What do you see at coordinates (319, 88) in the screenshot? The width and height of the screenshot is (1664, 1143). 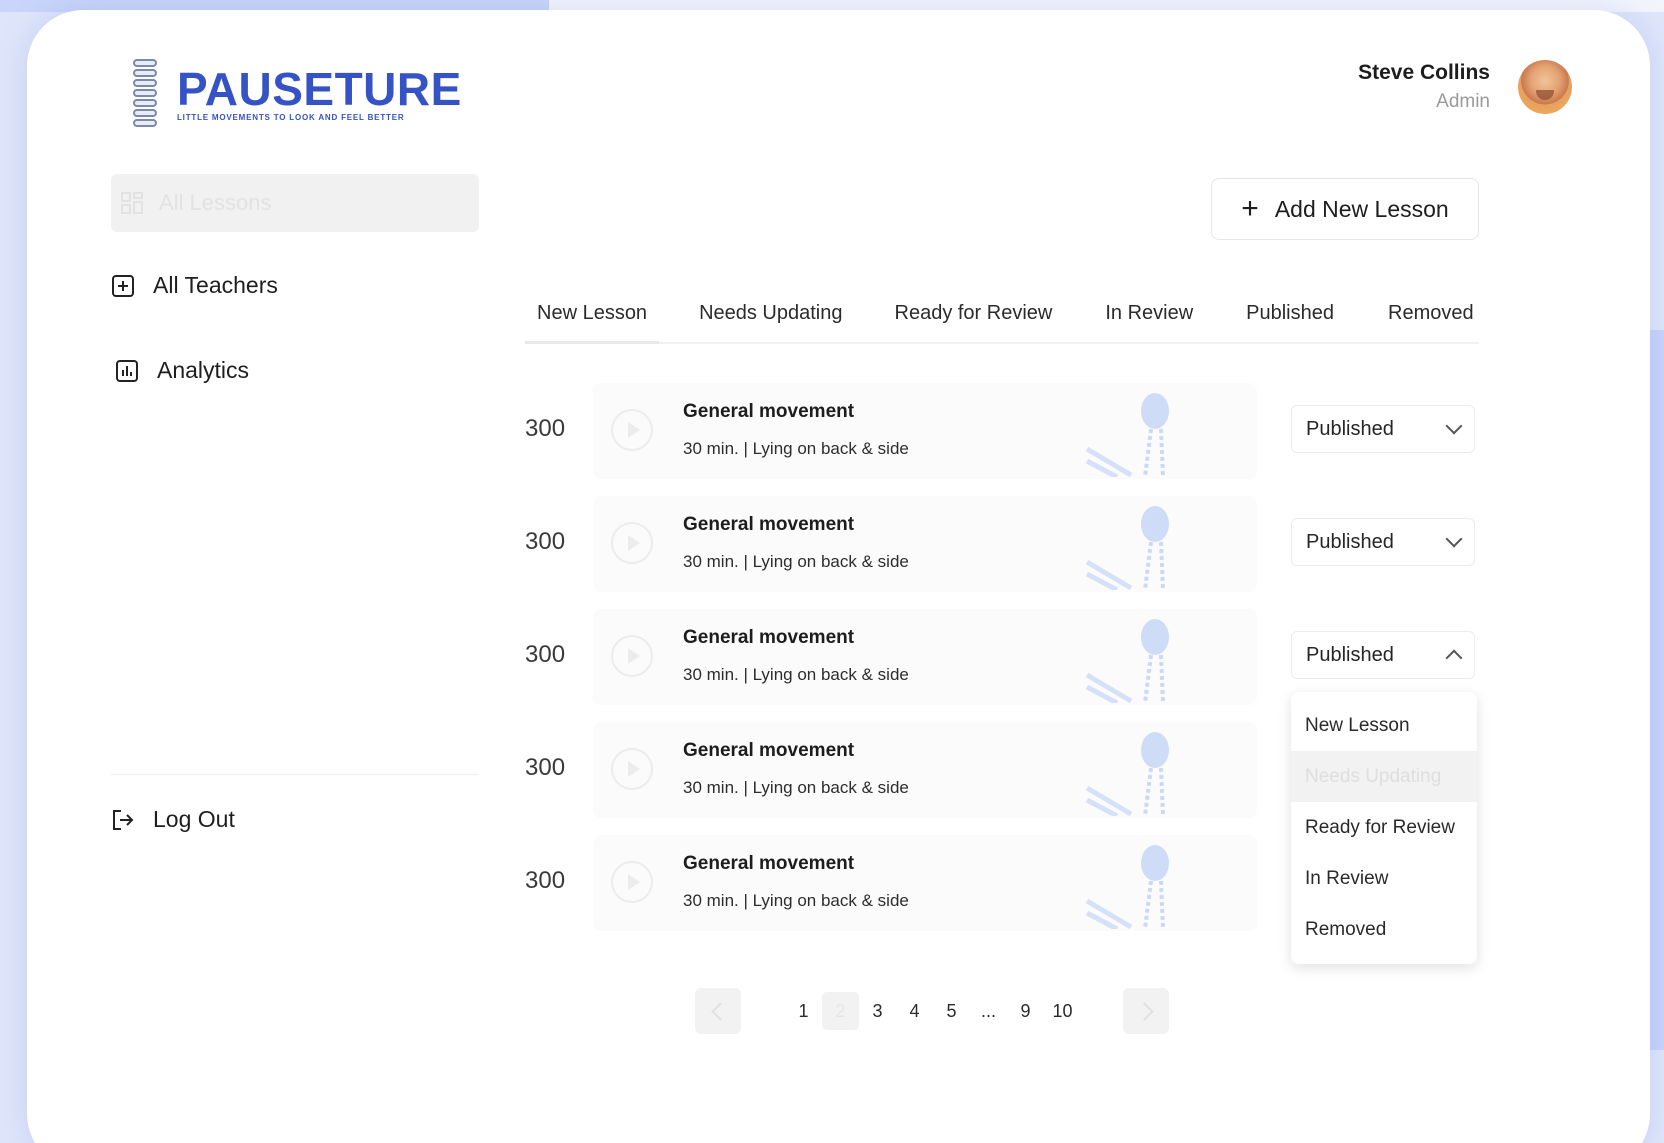 I see `brand-name: PAUSETURE` at bounding box center [319, 88].